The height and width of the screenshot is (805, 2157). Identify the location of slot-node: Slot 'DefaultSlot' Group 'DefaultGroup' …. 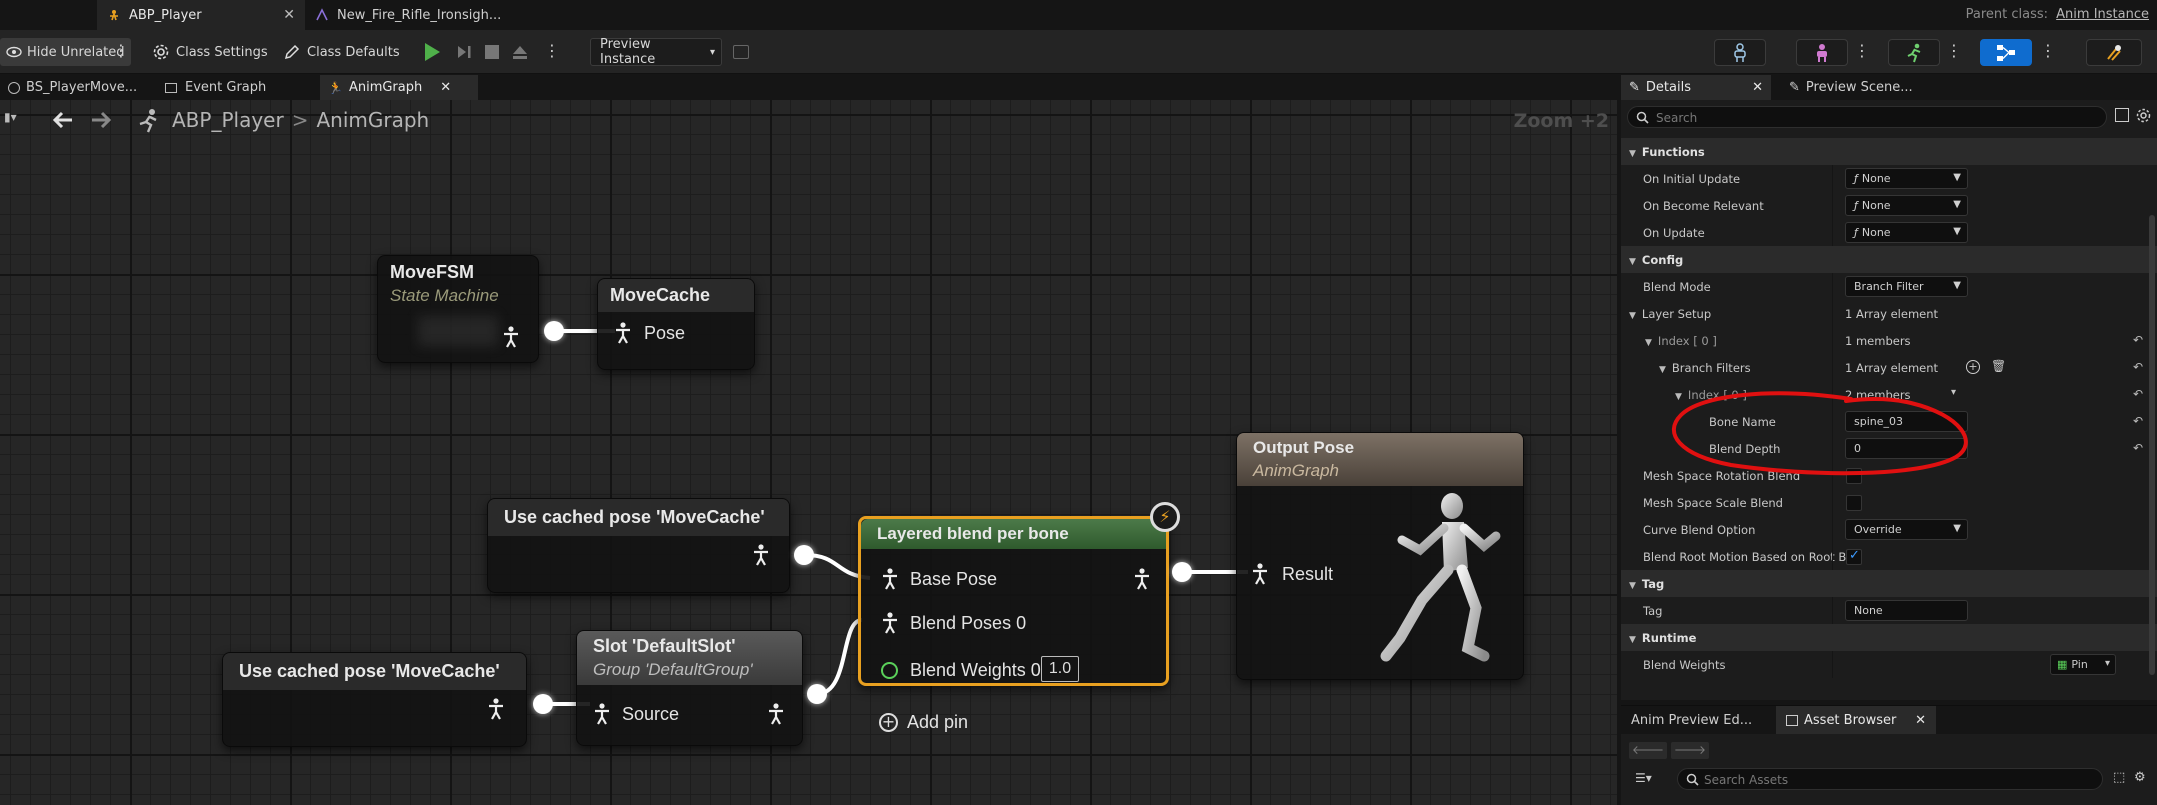
(689, 688).